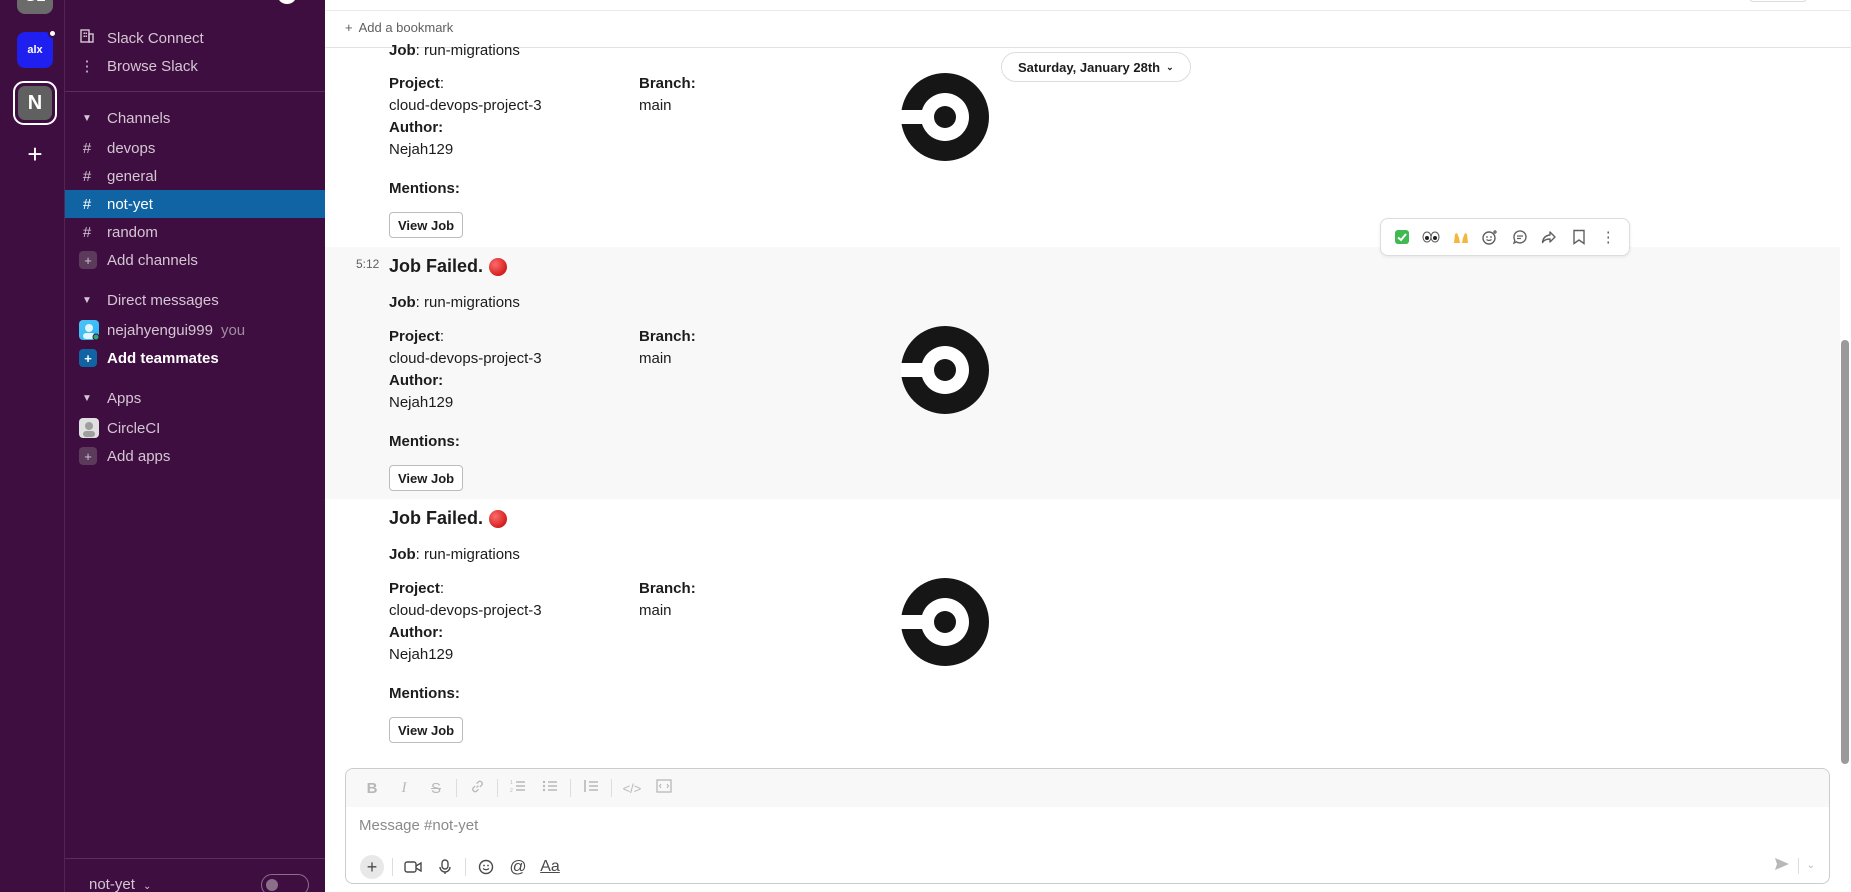 This screenshot has height=892, width=1851. I want to click on add-channels-button: + Add channels, so click(195, 260).